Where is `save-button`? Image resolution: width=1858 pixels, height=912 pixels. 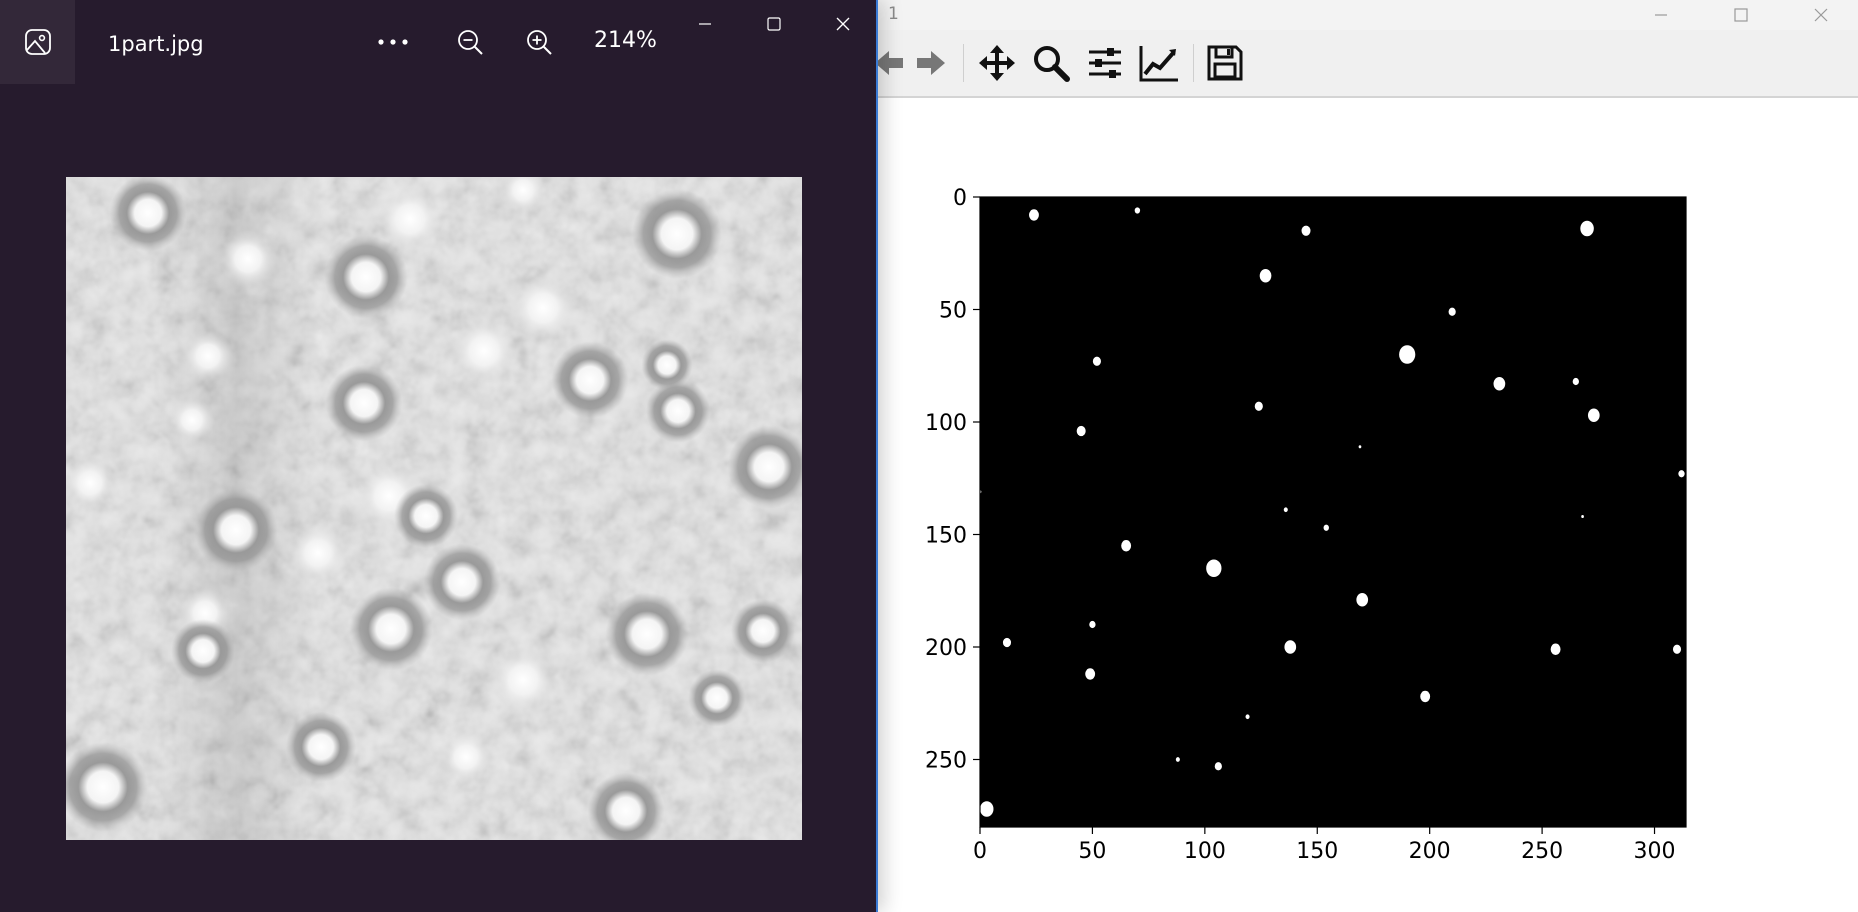 save-button is located at coordinates (1225, 63).